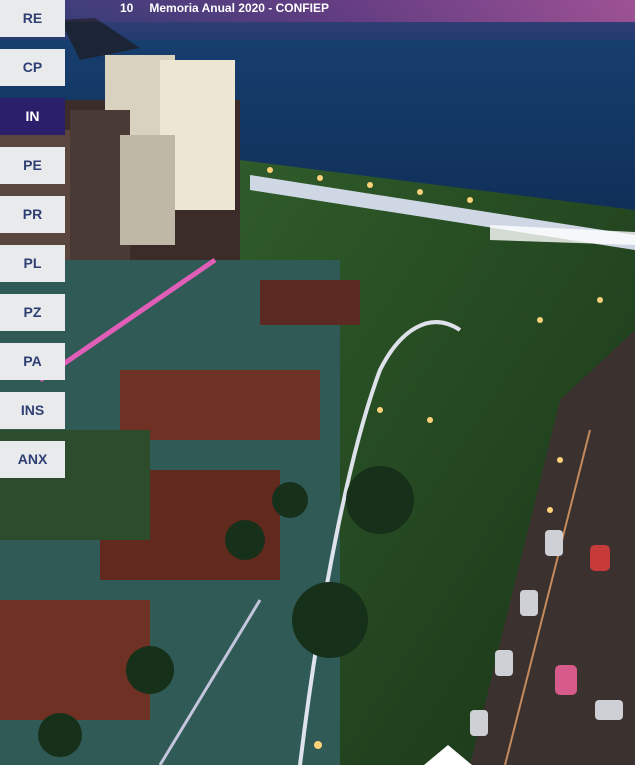  I want to click on page-header: 10 Memoria Anual 2020 - CONFIEP, so click(224, 8).